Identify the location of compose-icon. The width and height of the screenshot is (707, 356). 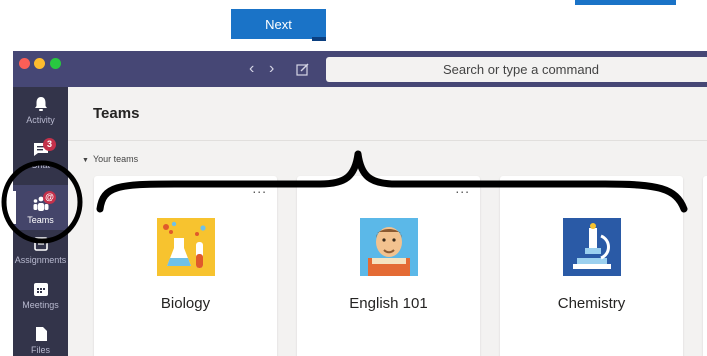
(303, 69).